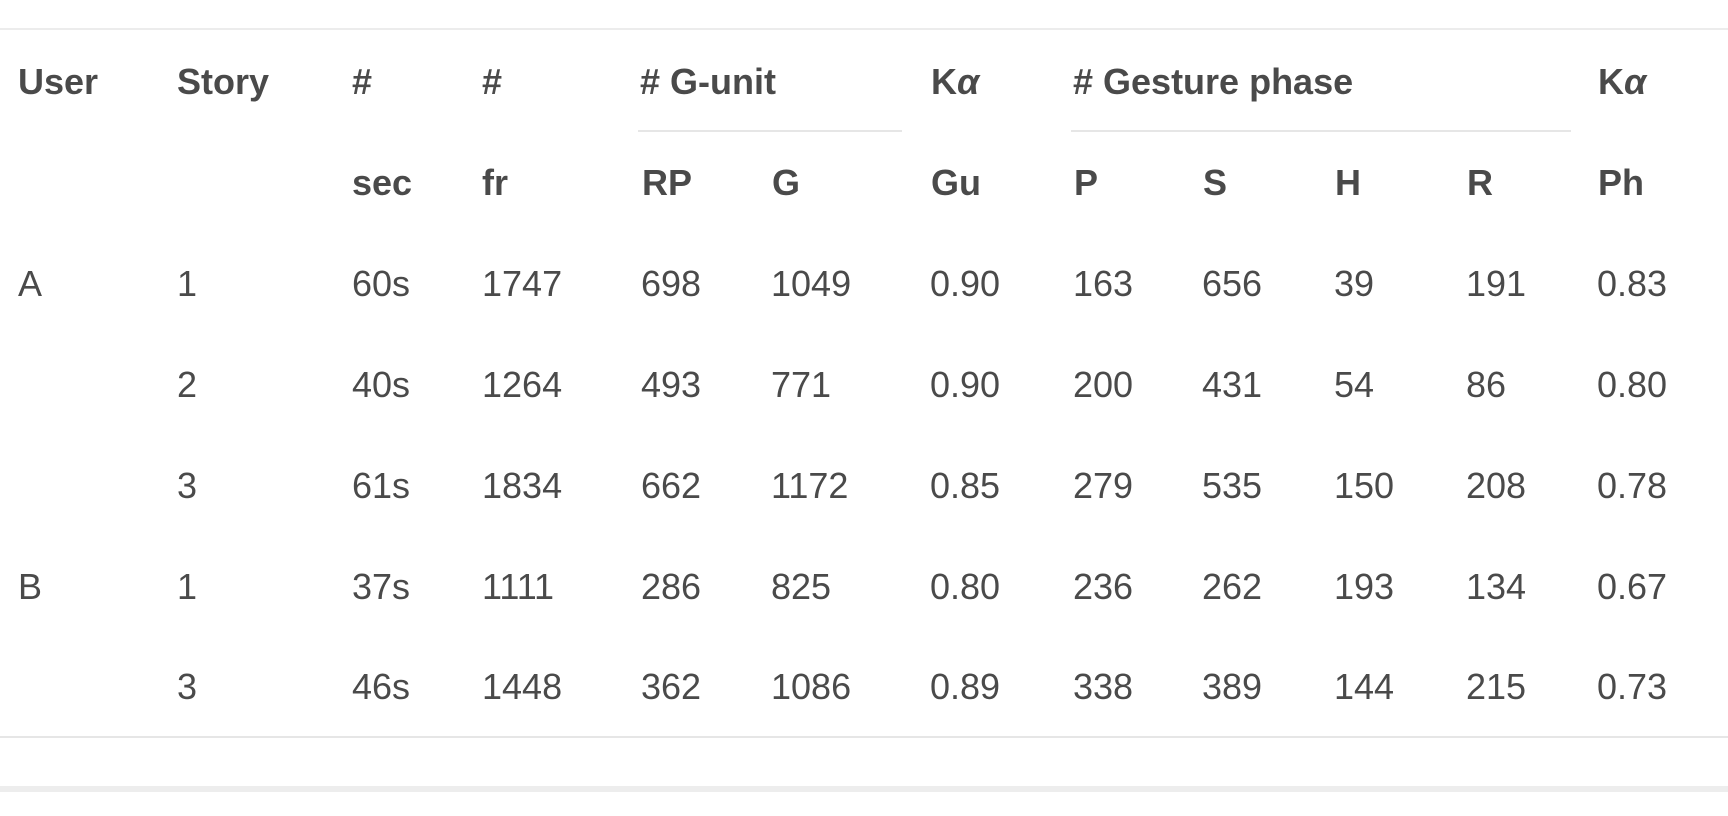 This screenshot has width=1728, height=816. I want to click on cell-r: 208, so click(1496, 485).